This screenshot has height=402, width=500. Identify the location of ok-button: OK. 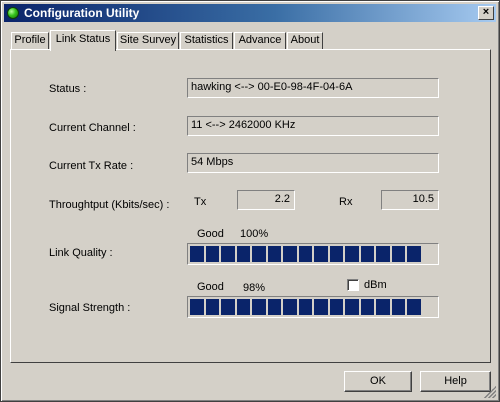
(378, 381).